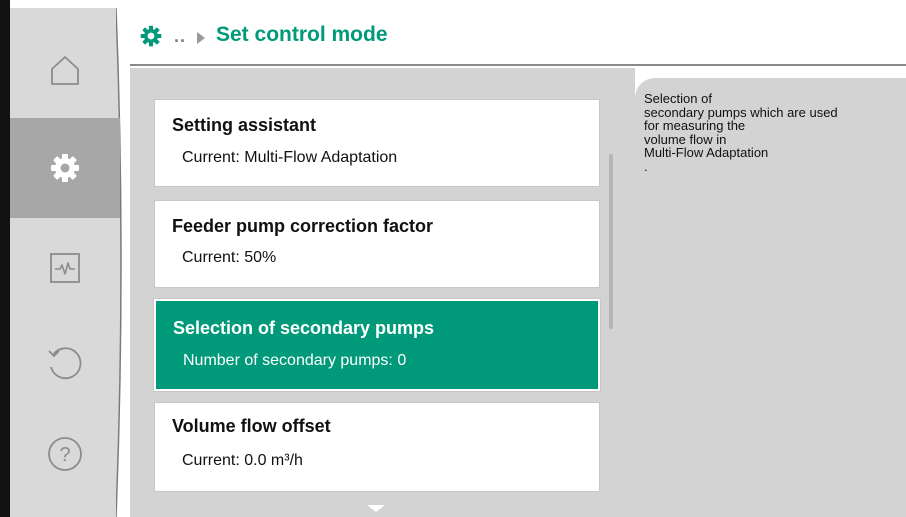 This screenshot has width=906, height=517. Describe the element at coordinates (611, 241) in the screenshot. I see `scrollbar` at that location.